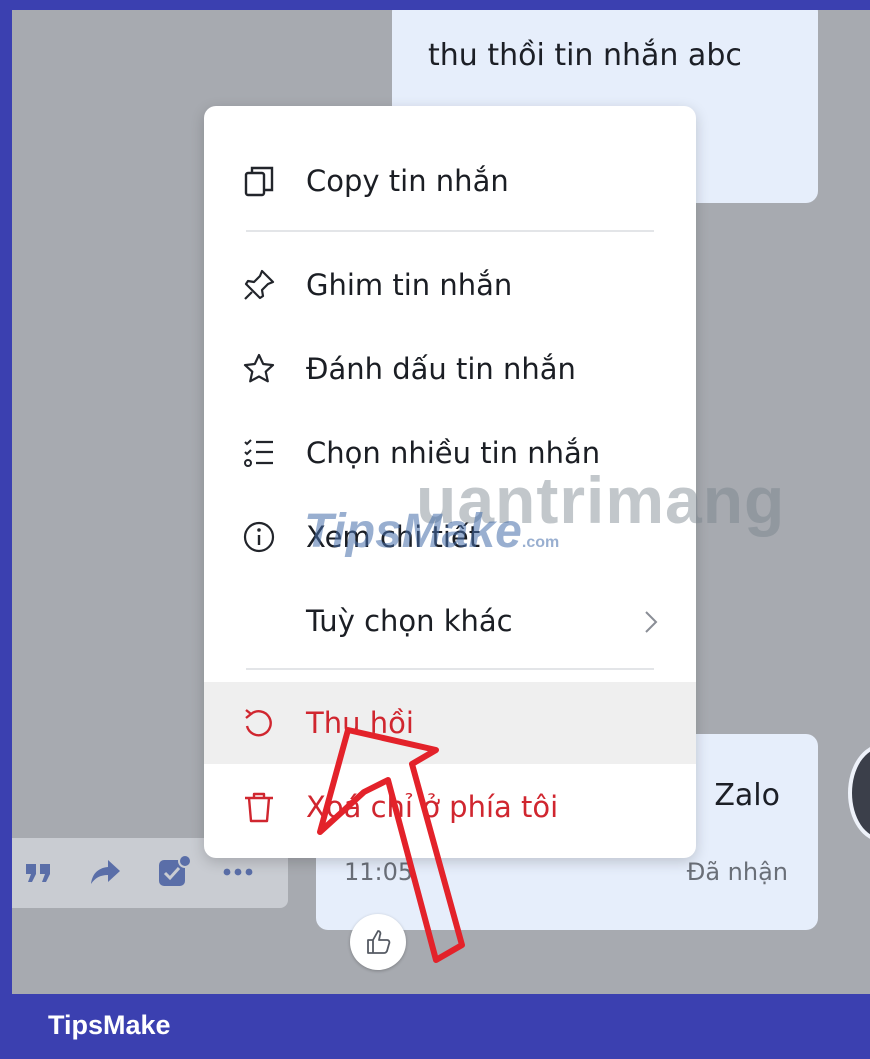 This screenshot has height=1059, width=870. What do you see at coordinates (747, 795) in the screenshot?
I see `message-text: Zalo` at bounding box center [747, 795].